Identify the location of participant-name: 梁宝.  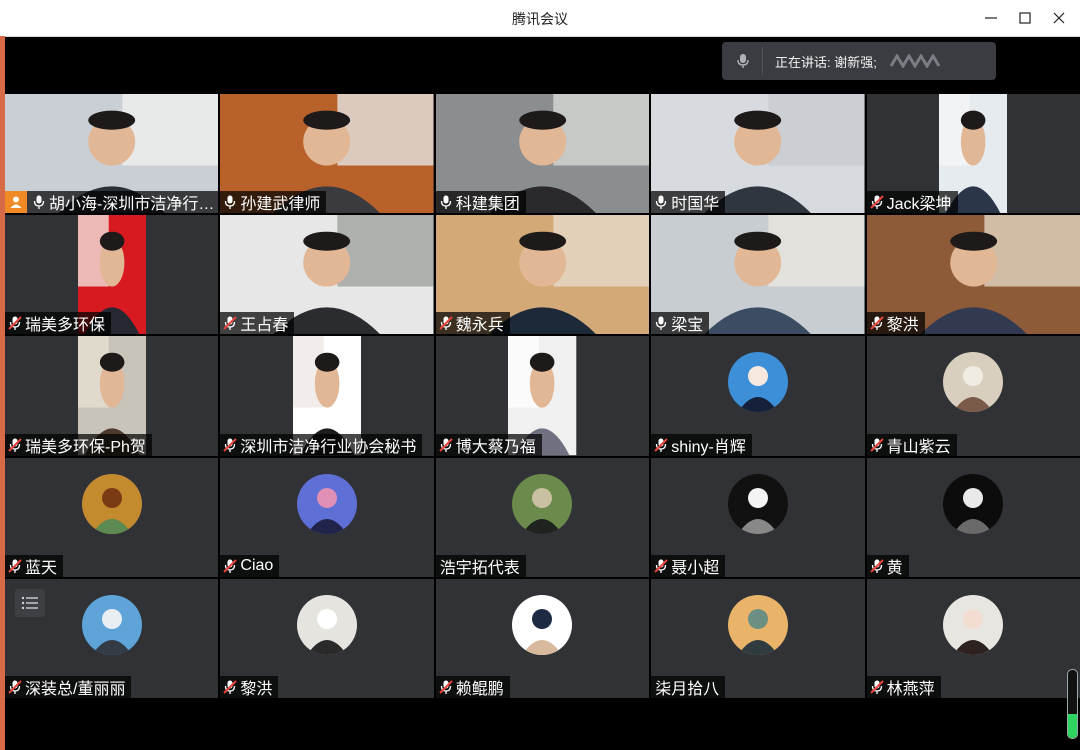
(687, 326).